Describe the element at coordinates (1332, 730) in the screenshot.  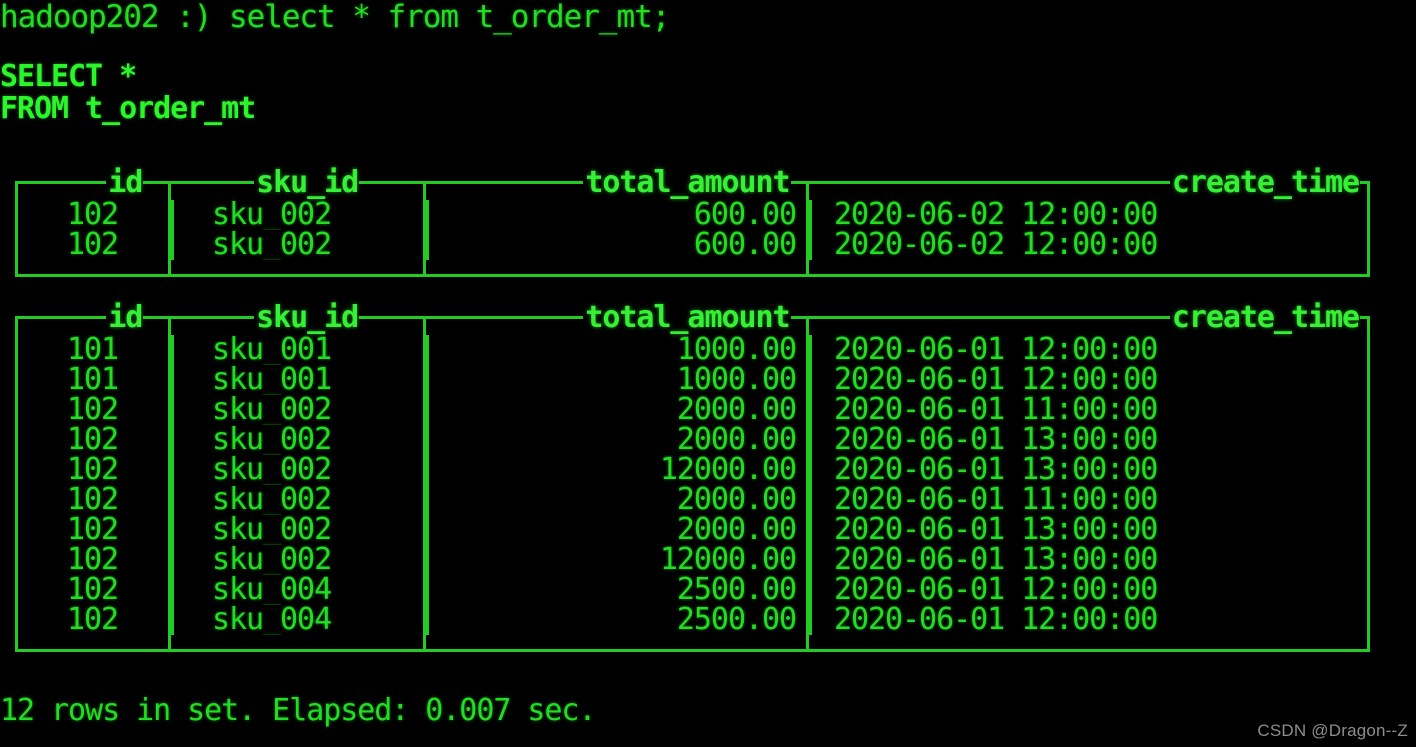
I see `csdn-watermark: CSDN @Dragon--Z` at that location.